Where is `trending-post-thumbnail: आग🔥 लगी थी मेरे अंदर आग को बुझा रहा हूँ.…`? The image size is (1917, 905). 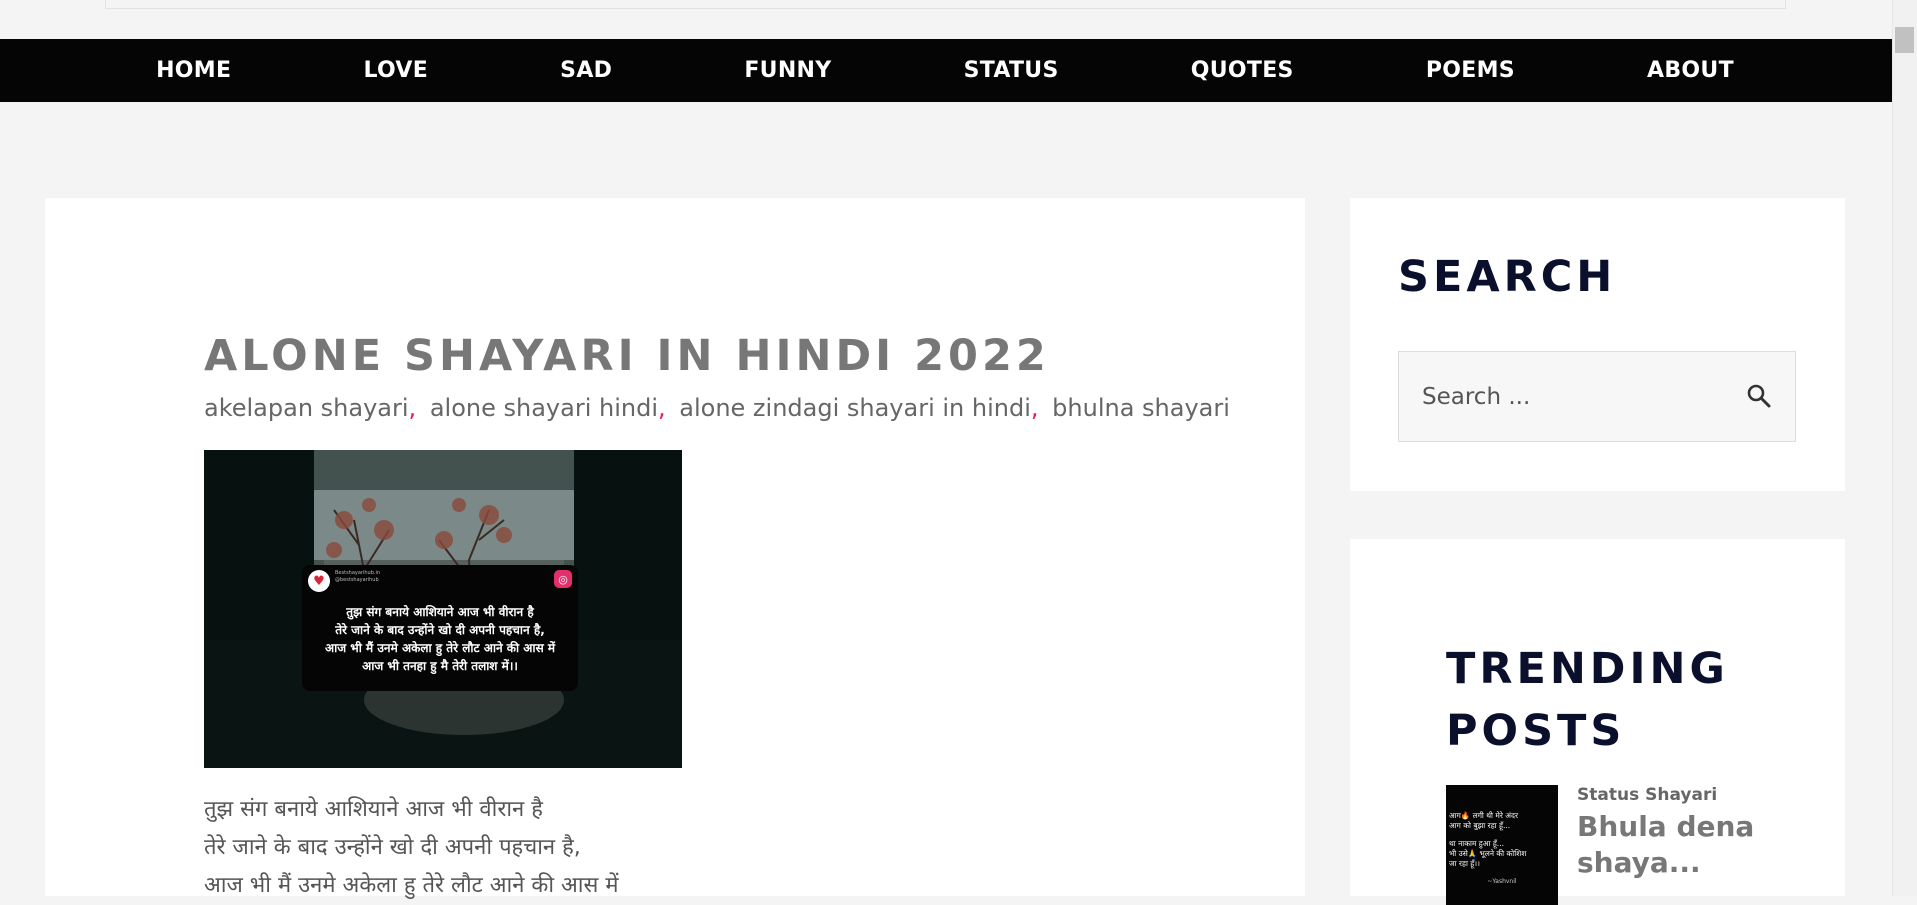
trending-post-thumbnail: आग🔥 लगी थी मेरे अंदर आग को बुझा रहा हूँ.… is located at coordinates (1502, 845).